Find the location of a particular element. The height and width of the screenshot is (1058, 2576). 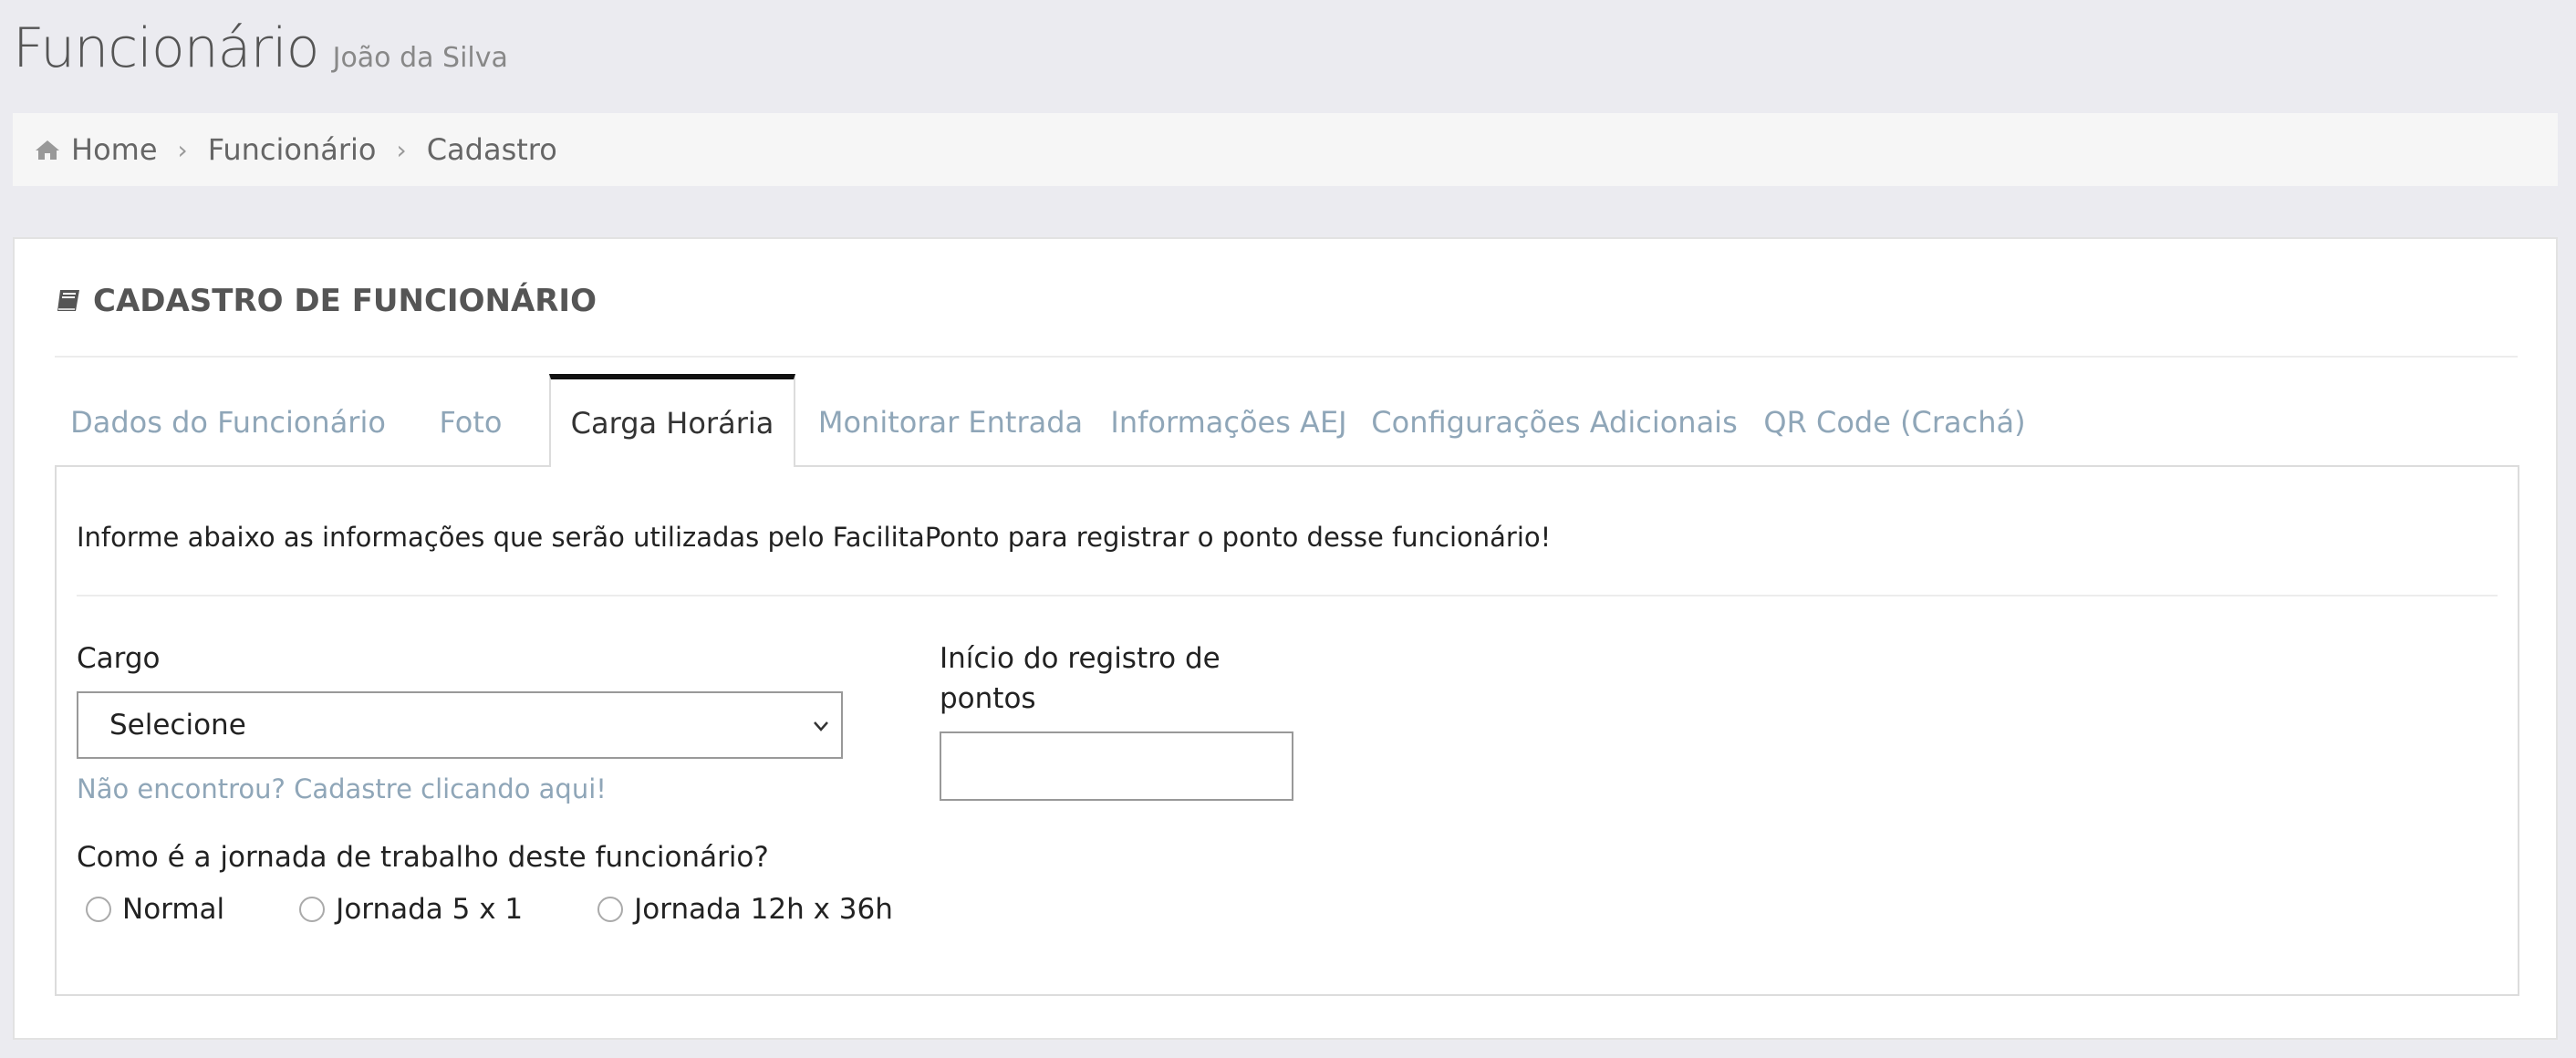

cargo-select-value: Selecione is located at coordinates (177, 725).